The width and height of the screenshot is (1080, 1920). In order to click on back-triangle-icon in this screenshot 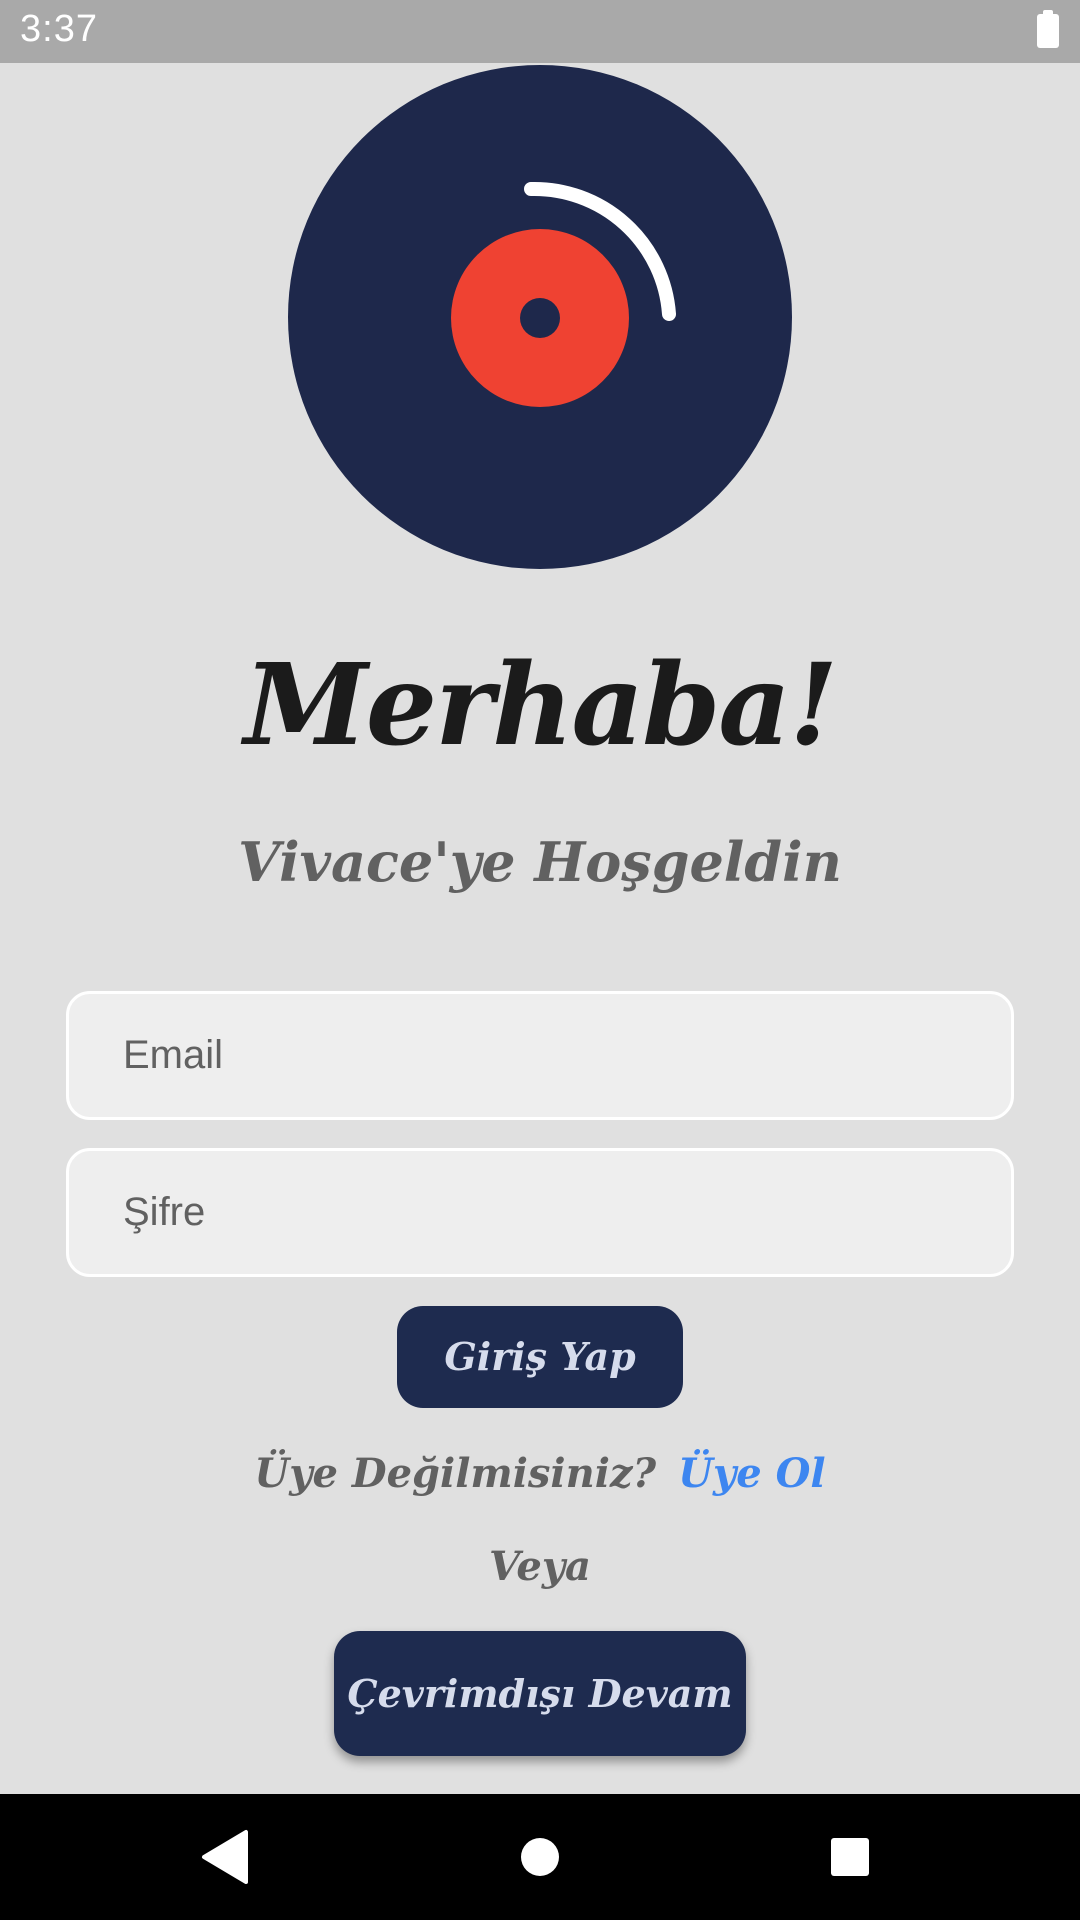, I will do `click(225, 1857)`.